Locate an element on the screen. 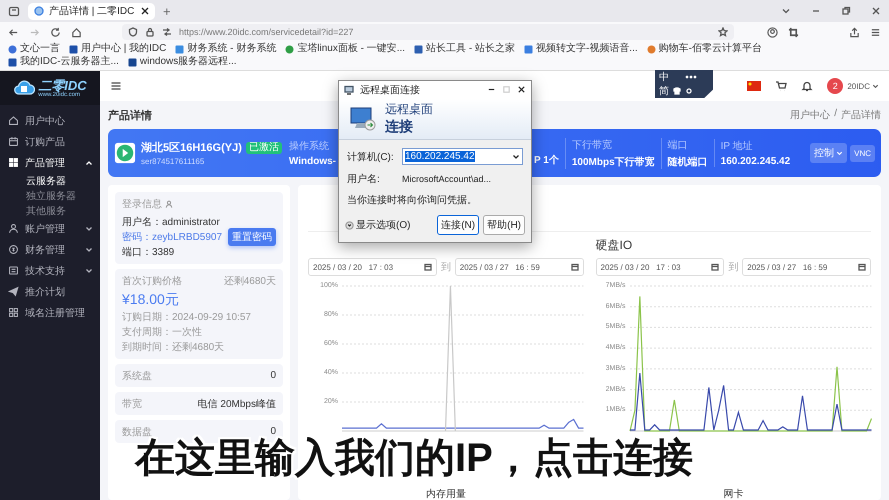 This screenshot has width=889, height=500. chart-title: 硬盘IO is located at coordinates (614, 245).